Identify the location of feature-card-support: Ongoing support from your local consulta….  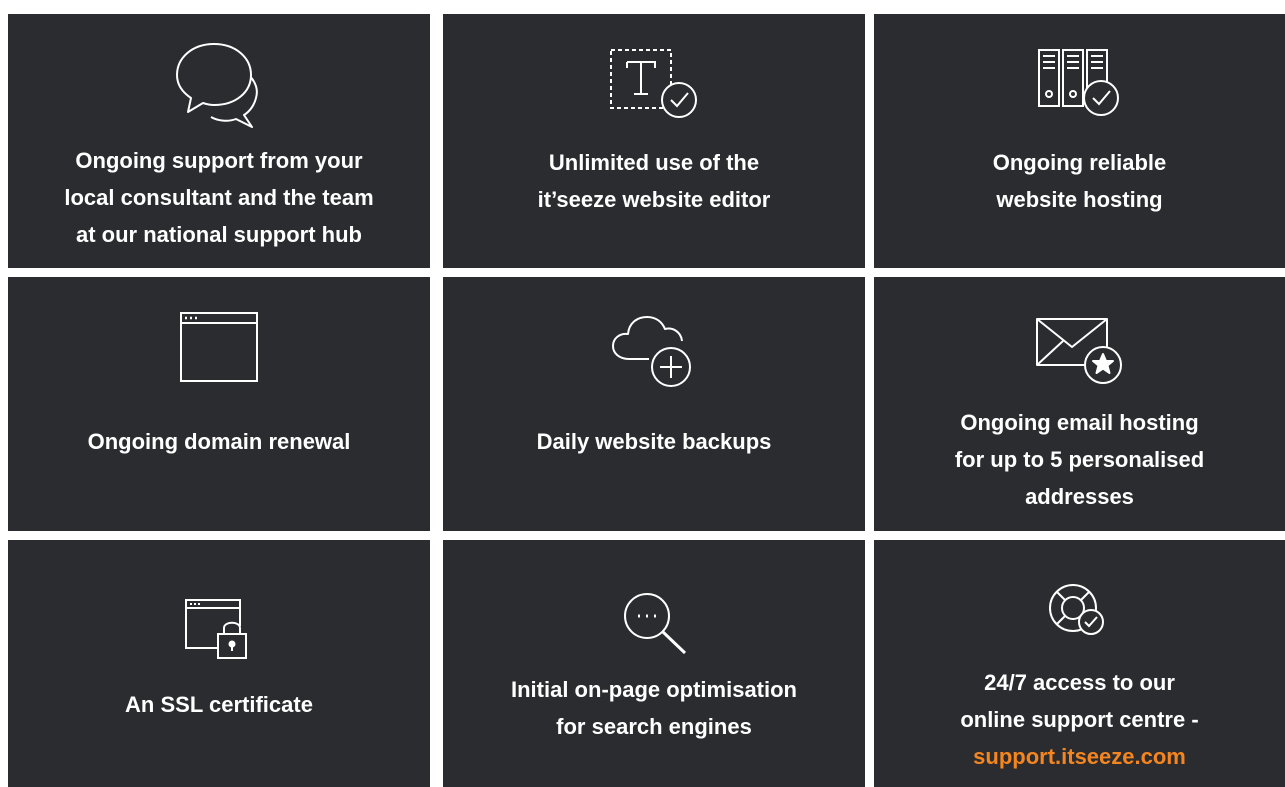
(219, 141).